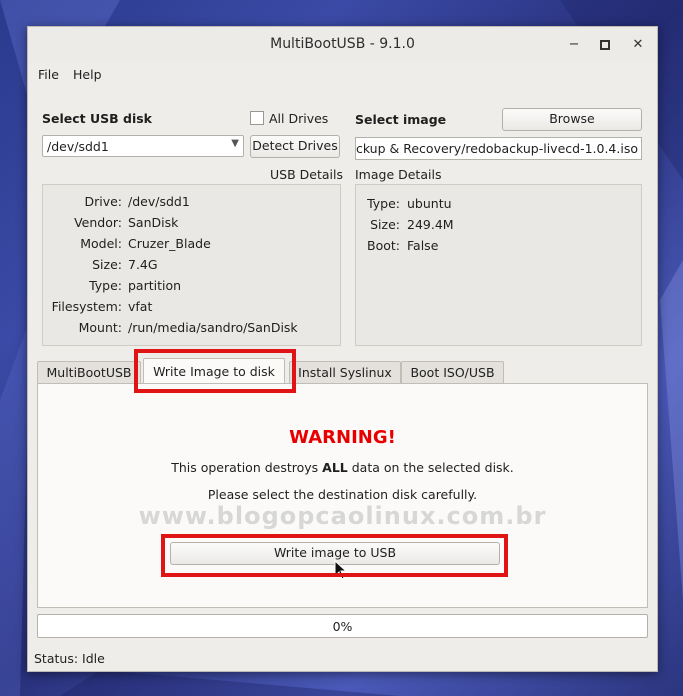  I want to click on detail-value: vfat, so click(140, 306).